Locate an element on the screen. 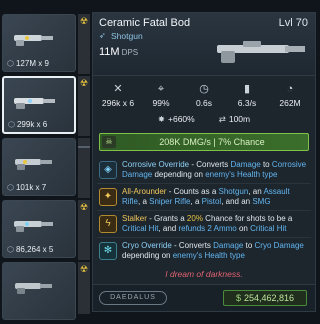 This screenshot has height=324, width=320. magazine-icon: ▮ is located at coordinates (247, 89).